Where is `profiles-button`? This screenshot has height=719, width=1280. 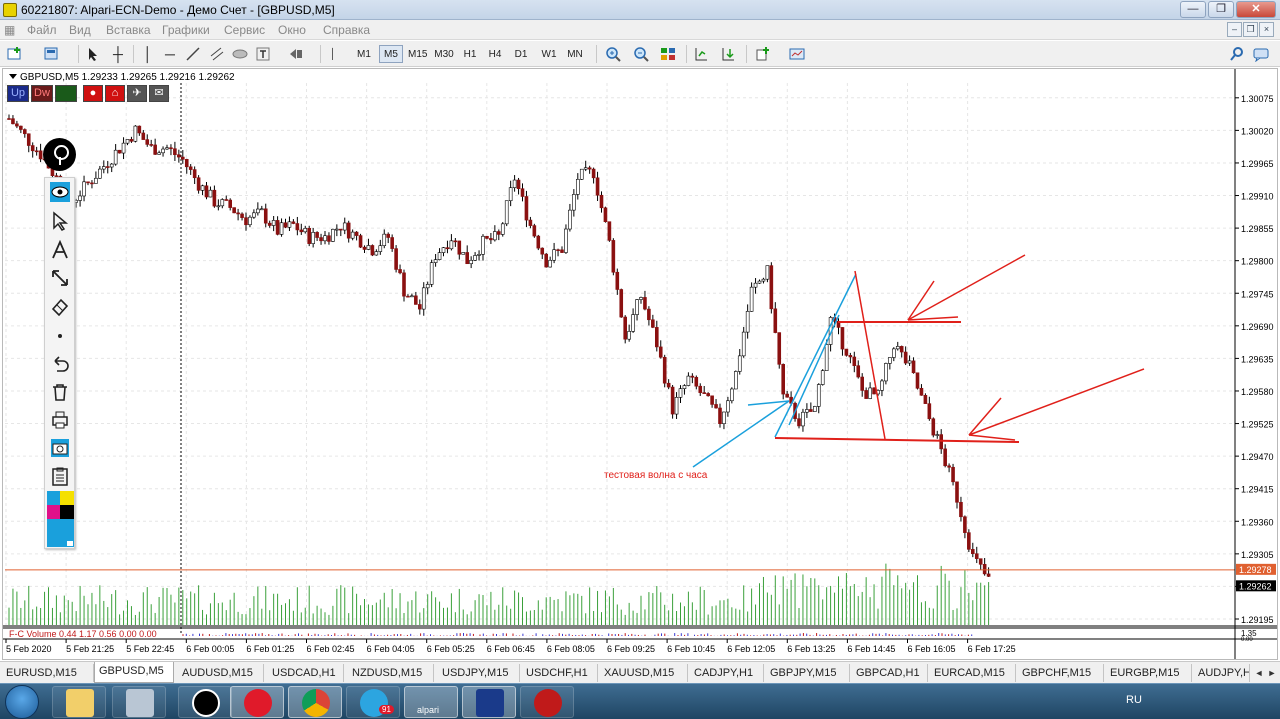 profiles-button is located at coordinates (57, 54).